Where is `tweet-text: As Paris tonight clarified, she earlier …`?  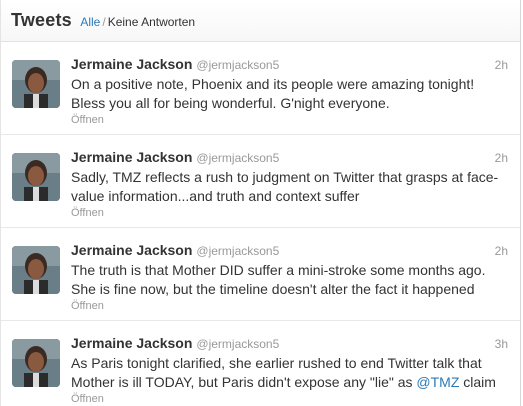
tweet-text: As Paris tonight clarified, she earlier … is located at coordinates (291, 373).